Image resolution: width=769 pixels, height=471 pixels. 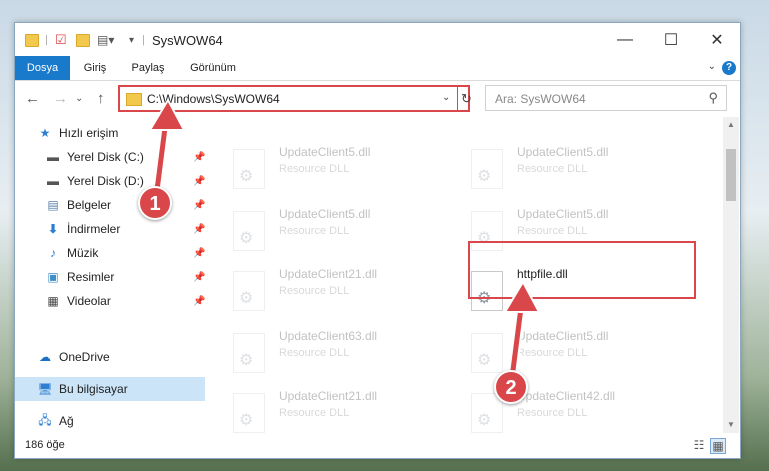 I want to click on forward-button: →, so click(x=60, y=98).